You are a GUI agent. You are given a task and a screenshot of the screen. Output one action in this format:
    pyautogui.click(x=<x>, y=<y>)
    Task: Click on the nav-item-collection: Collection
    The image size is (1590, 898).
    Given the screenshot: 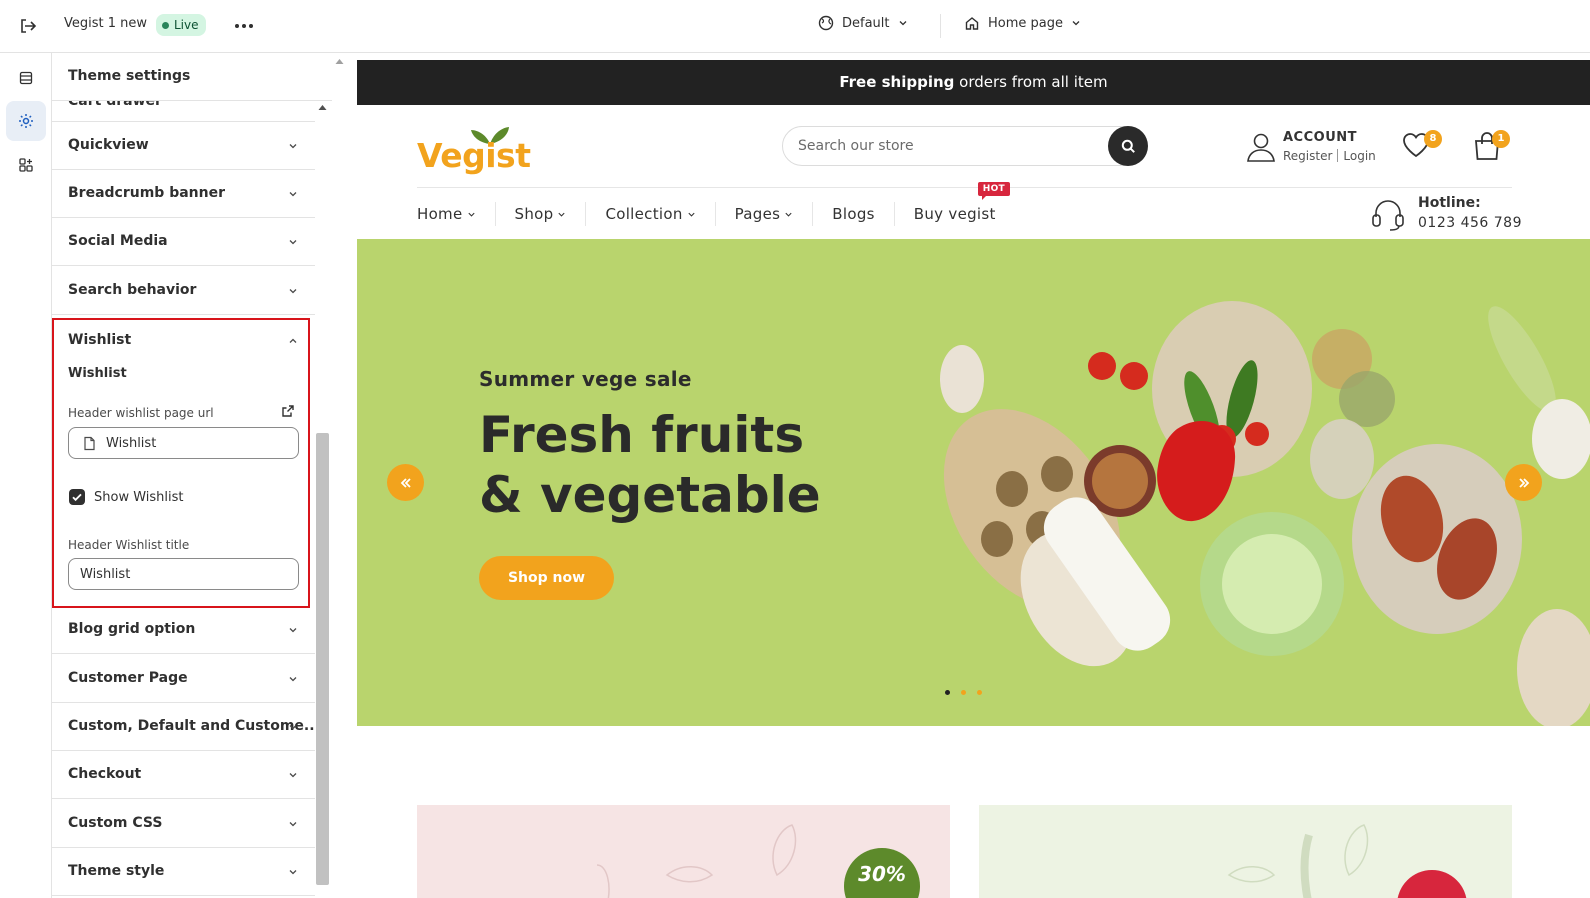 What is the action you would take?
    pyautogui.click(x=660, y=214)
    